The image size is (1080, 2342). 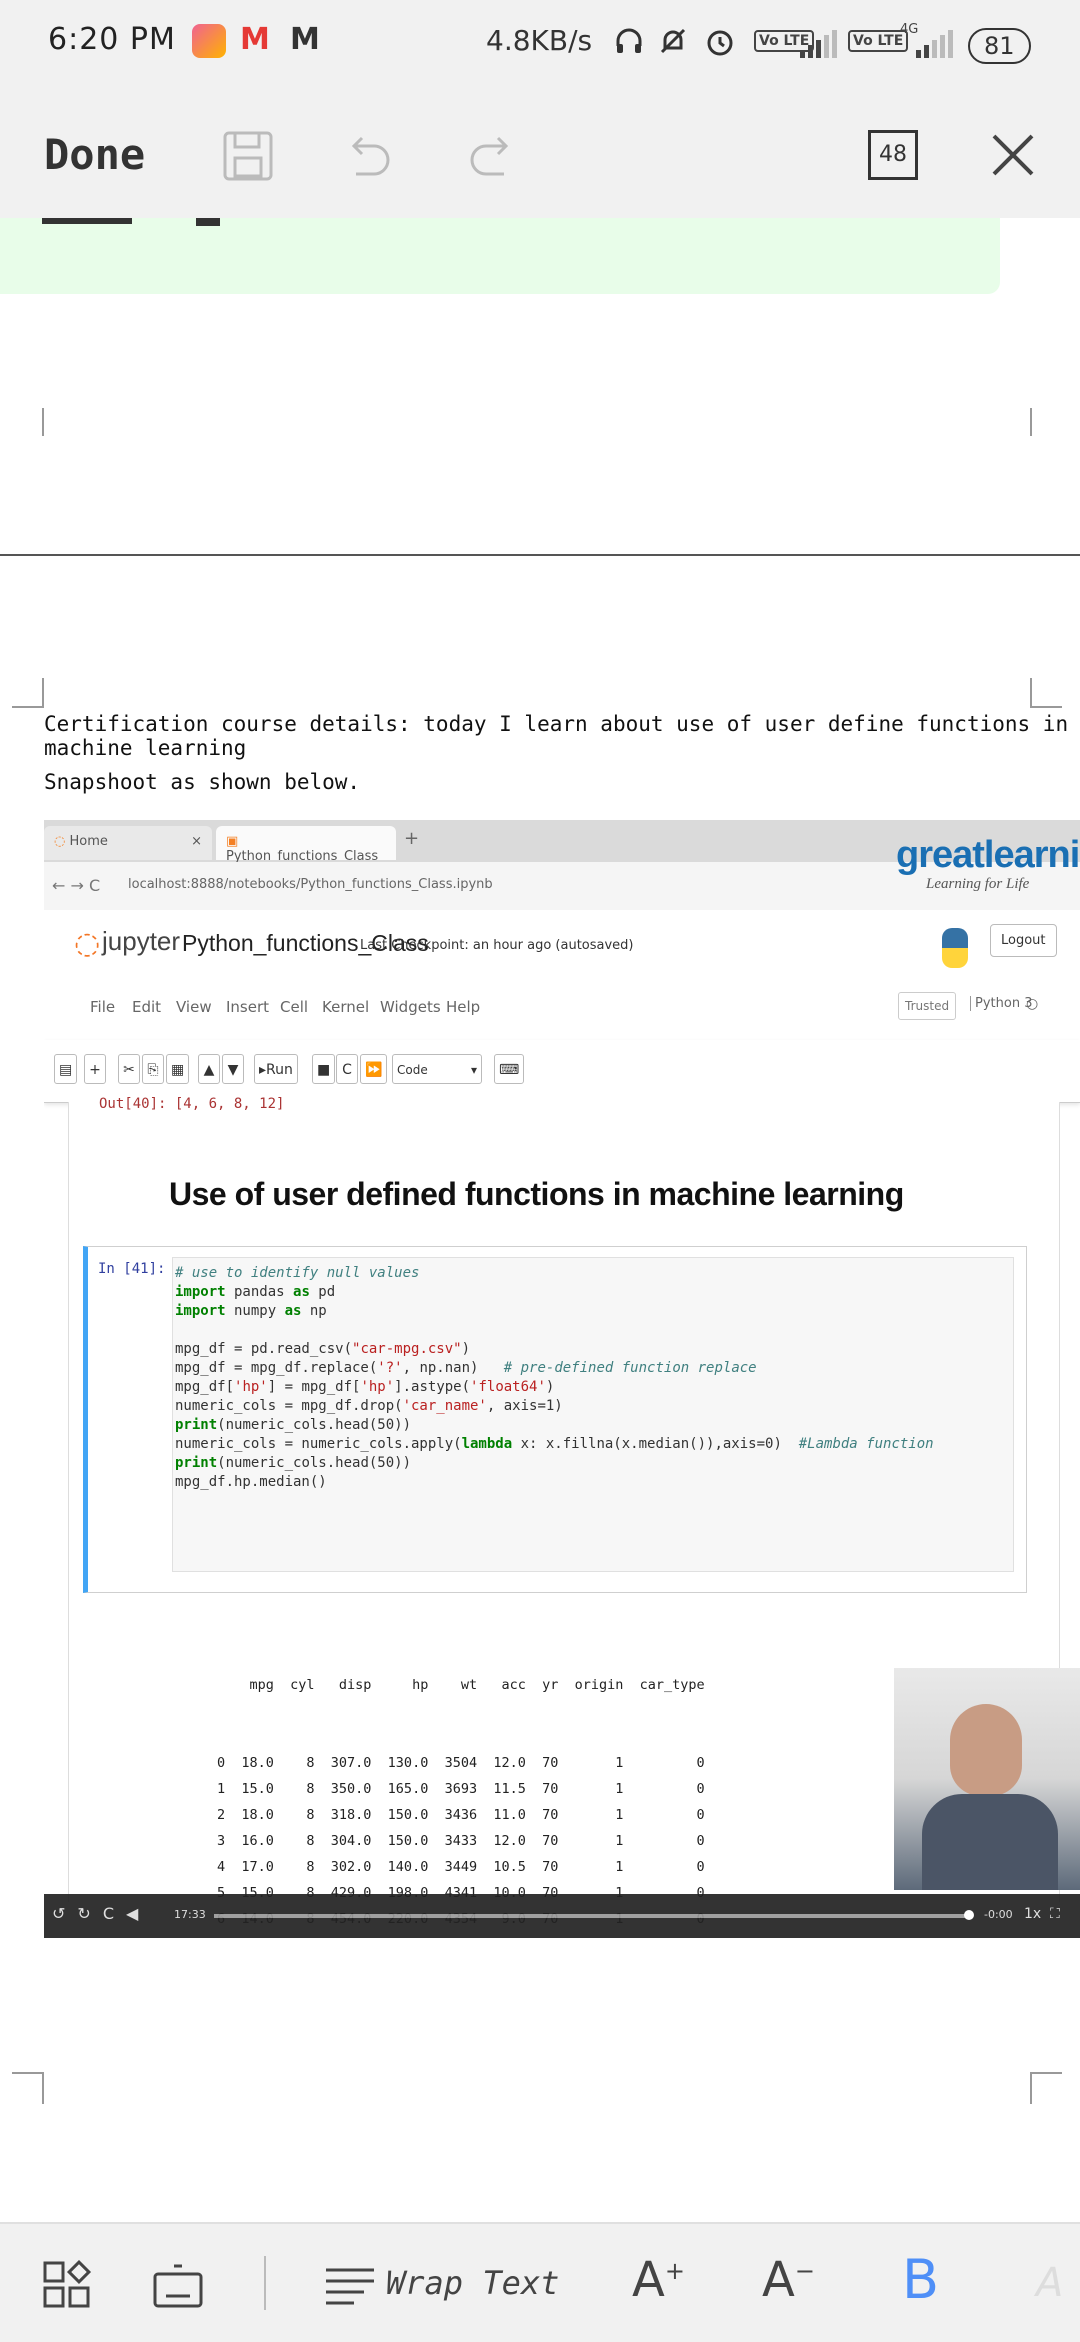 I want to click on kernel-status-icon: ○, so click(x=1032, y=1004).